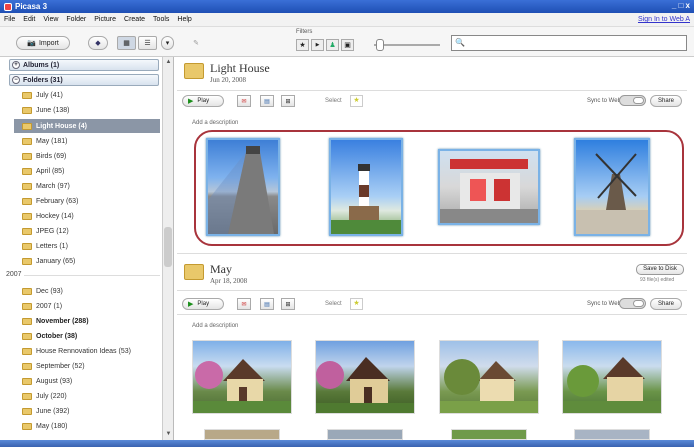 The image size is (694, 447). Describe the element at coordinates (87, 216) in the screenshot. I see `folder-item: Hockey (14)` at that location.